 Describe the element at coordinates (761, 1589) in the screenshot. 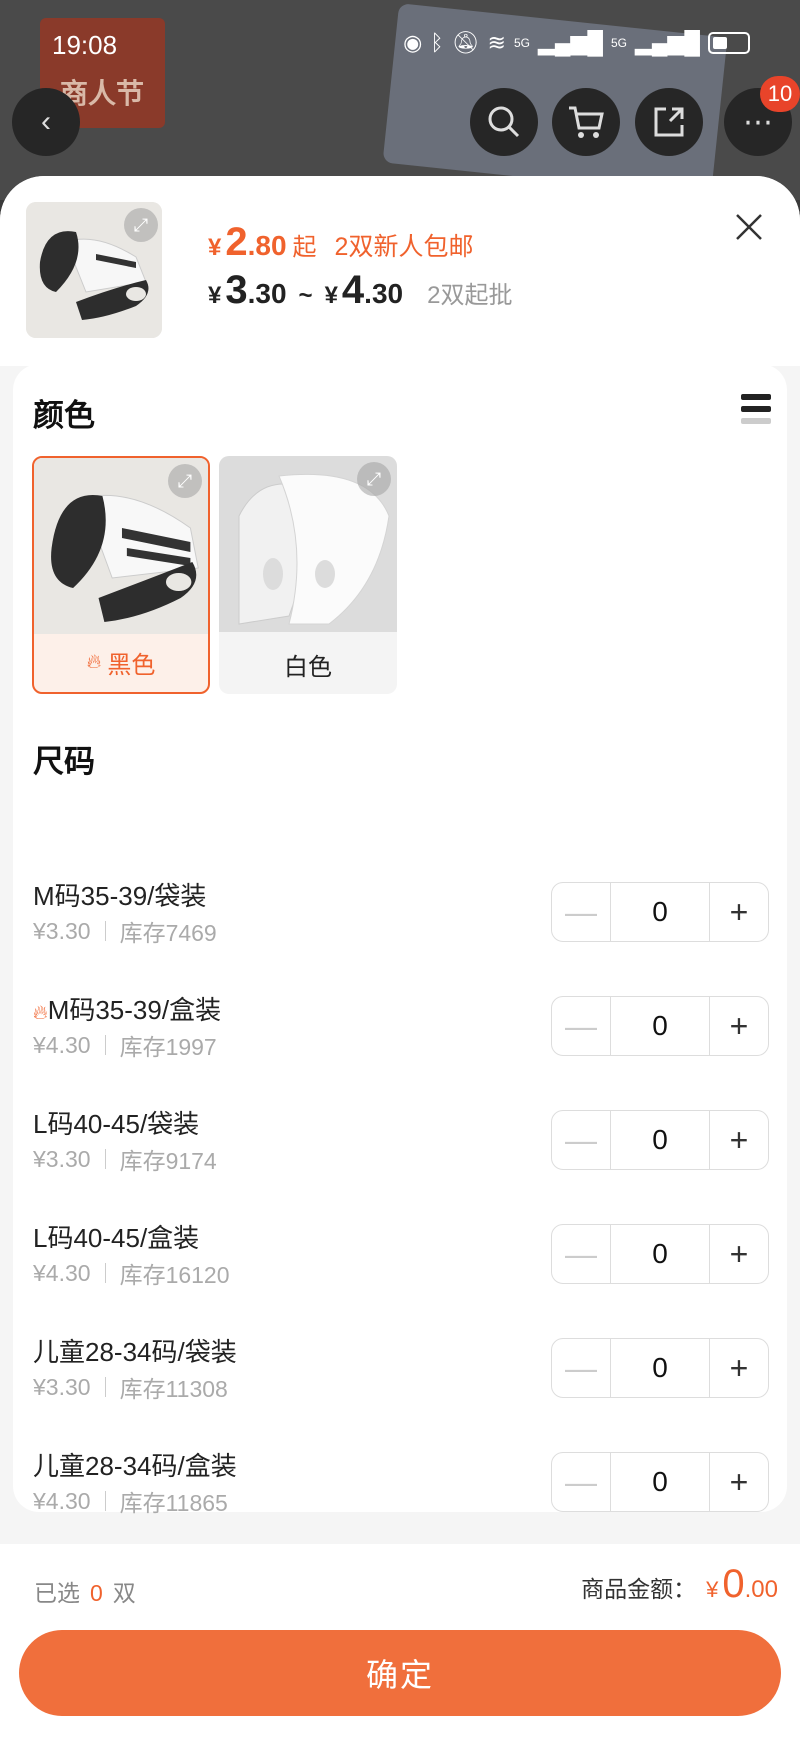

I see `amount-decimal: .00` at that location.